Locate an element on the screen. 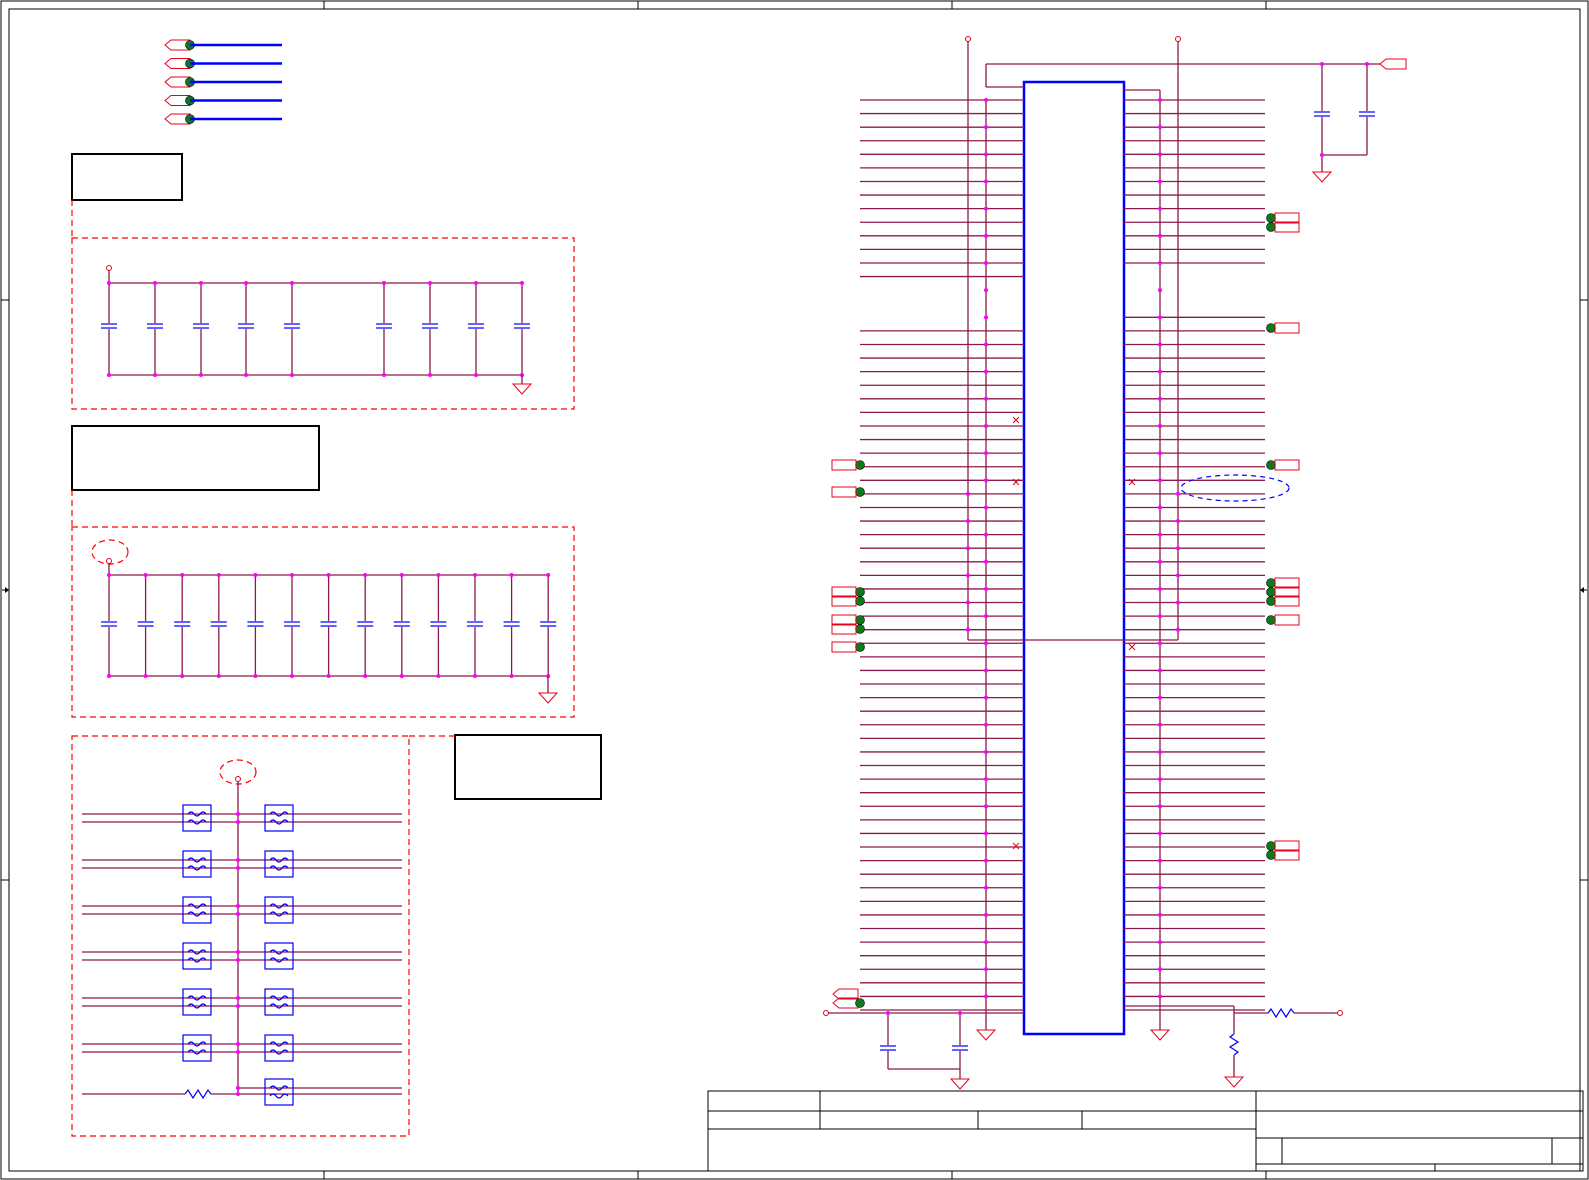 The image size is (1589, 1180). annotation-circle is located at coordinates (110, 552).